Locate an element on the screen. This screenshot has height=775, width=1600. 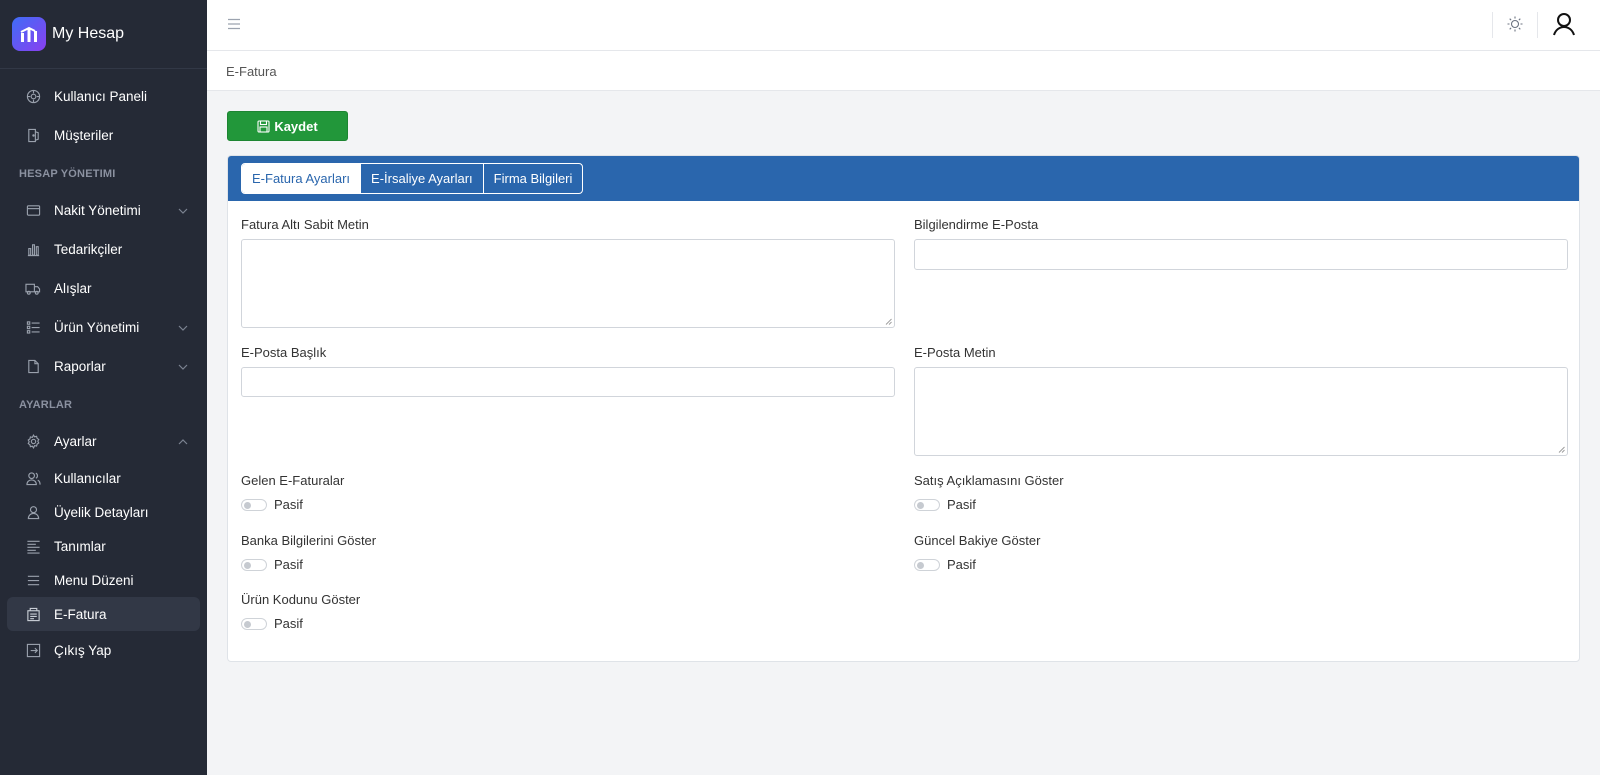
user-account-icon is located at coordinates (1564, 24).